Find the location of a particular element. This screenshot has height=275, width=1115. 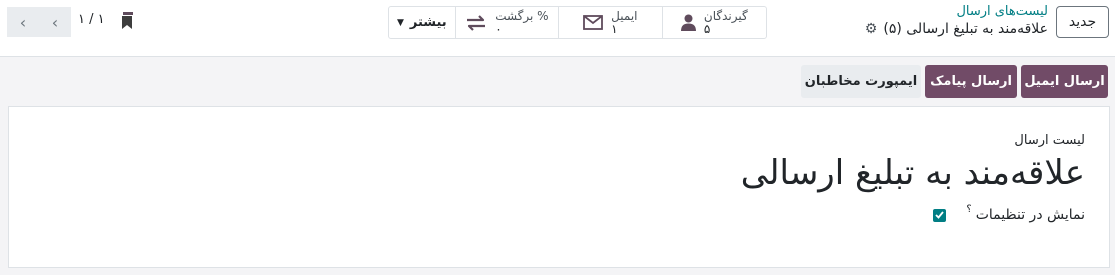

stat-buttons: ▼ بیشتر % برگشت ۰ ایمیل ۱ گیرندگان ۵ is located at coordinates (577, 22).